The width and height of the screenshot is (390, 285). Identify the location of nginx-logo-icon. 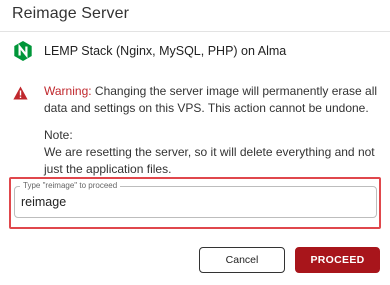
(23, 51).